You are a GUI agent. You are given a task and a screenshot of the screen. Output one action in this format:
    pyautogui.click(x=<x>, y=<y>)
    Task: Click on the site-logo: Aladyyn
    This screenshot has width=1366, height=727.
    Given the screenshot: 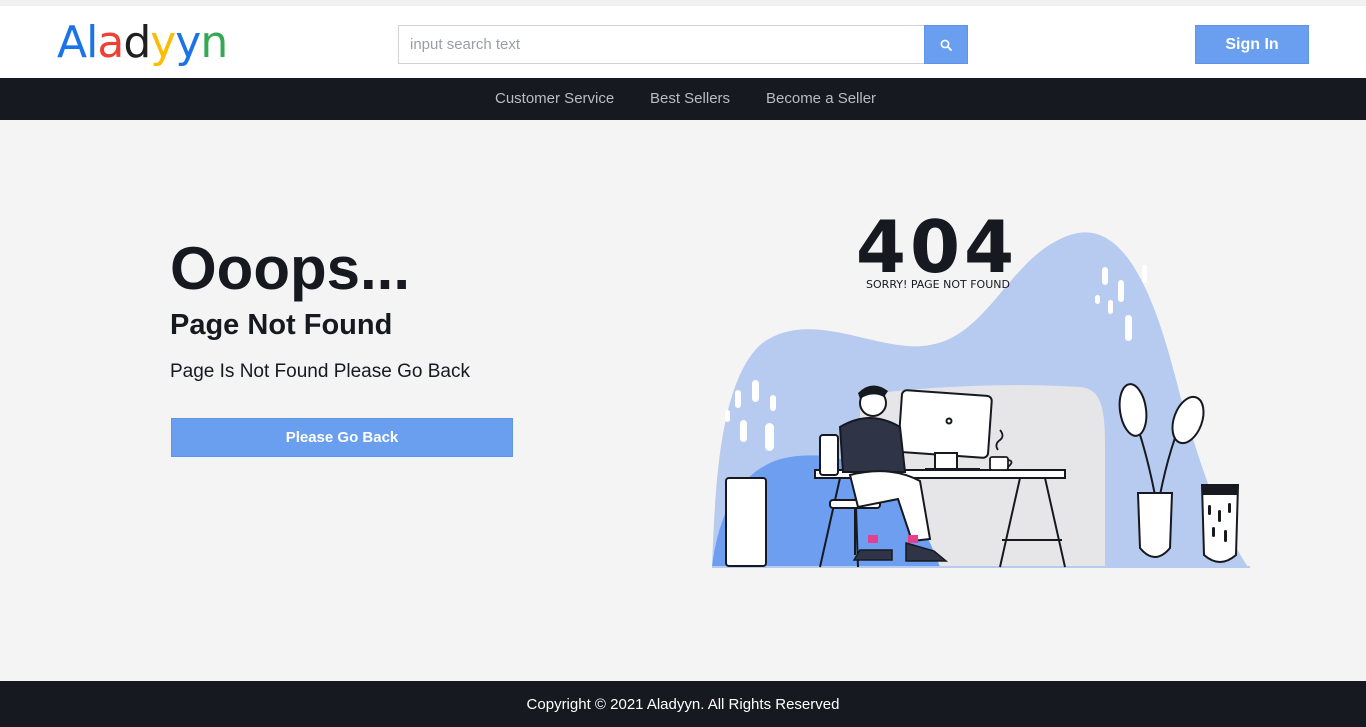 What is the action you would take?
    pyautogui.click(x=142, y=43)
    